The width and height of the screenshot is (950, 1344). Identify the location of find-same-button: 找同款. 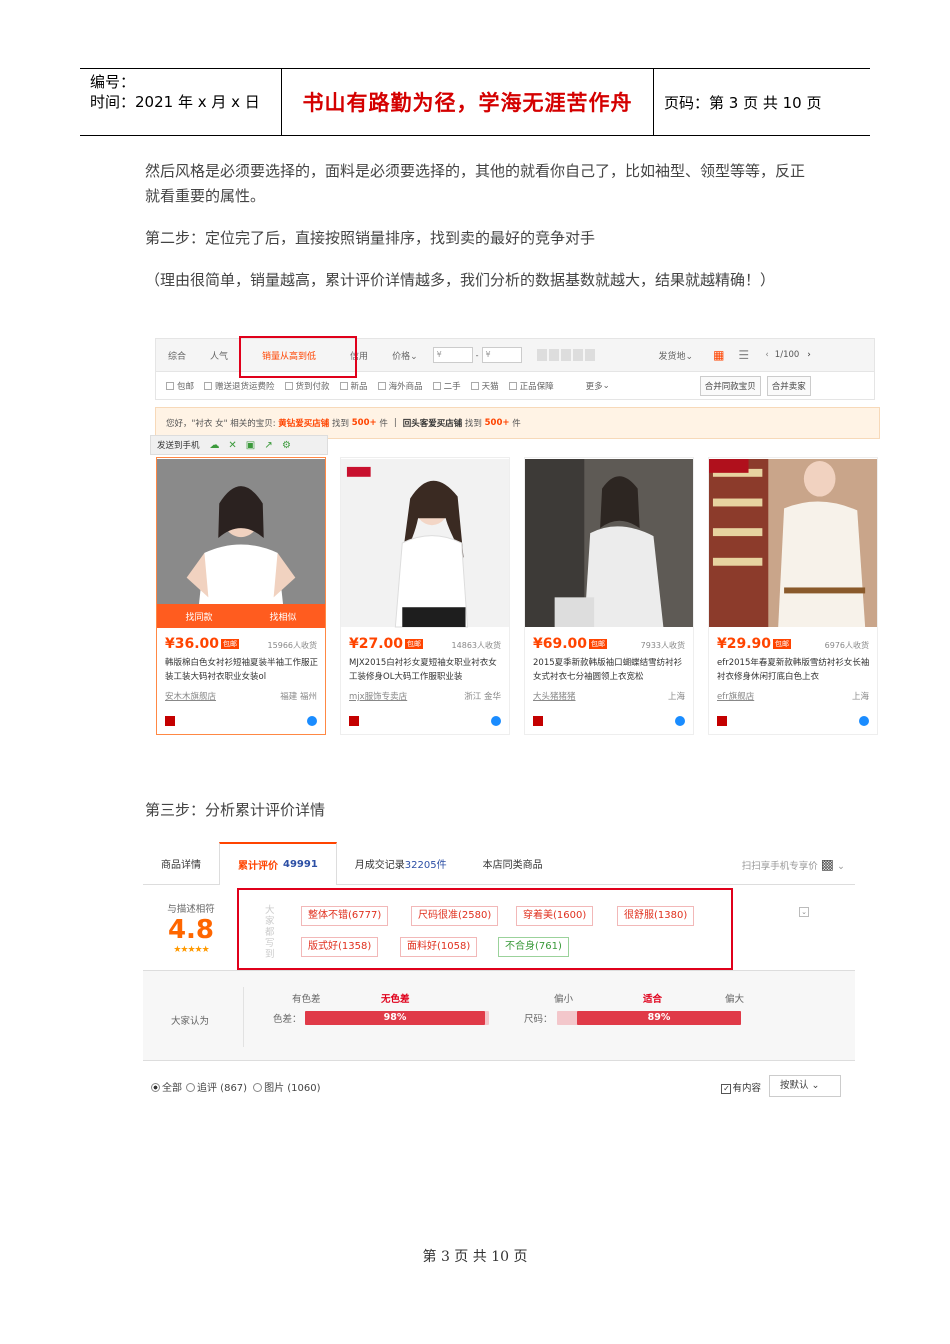
(198, 616).